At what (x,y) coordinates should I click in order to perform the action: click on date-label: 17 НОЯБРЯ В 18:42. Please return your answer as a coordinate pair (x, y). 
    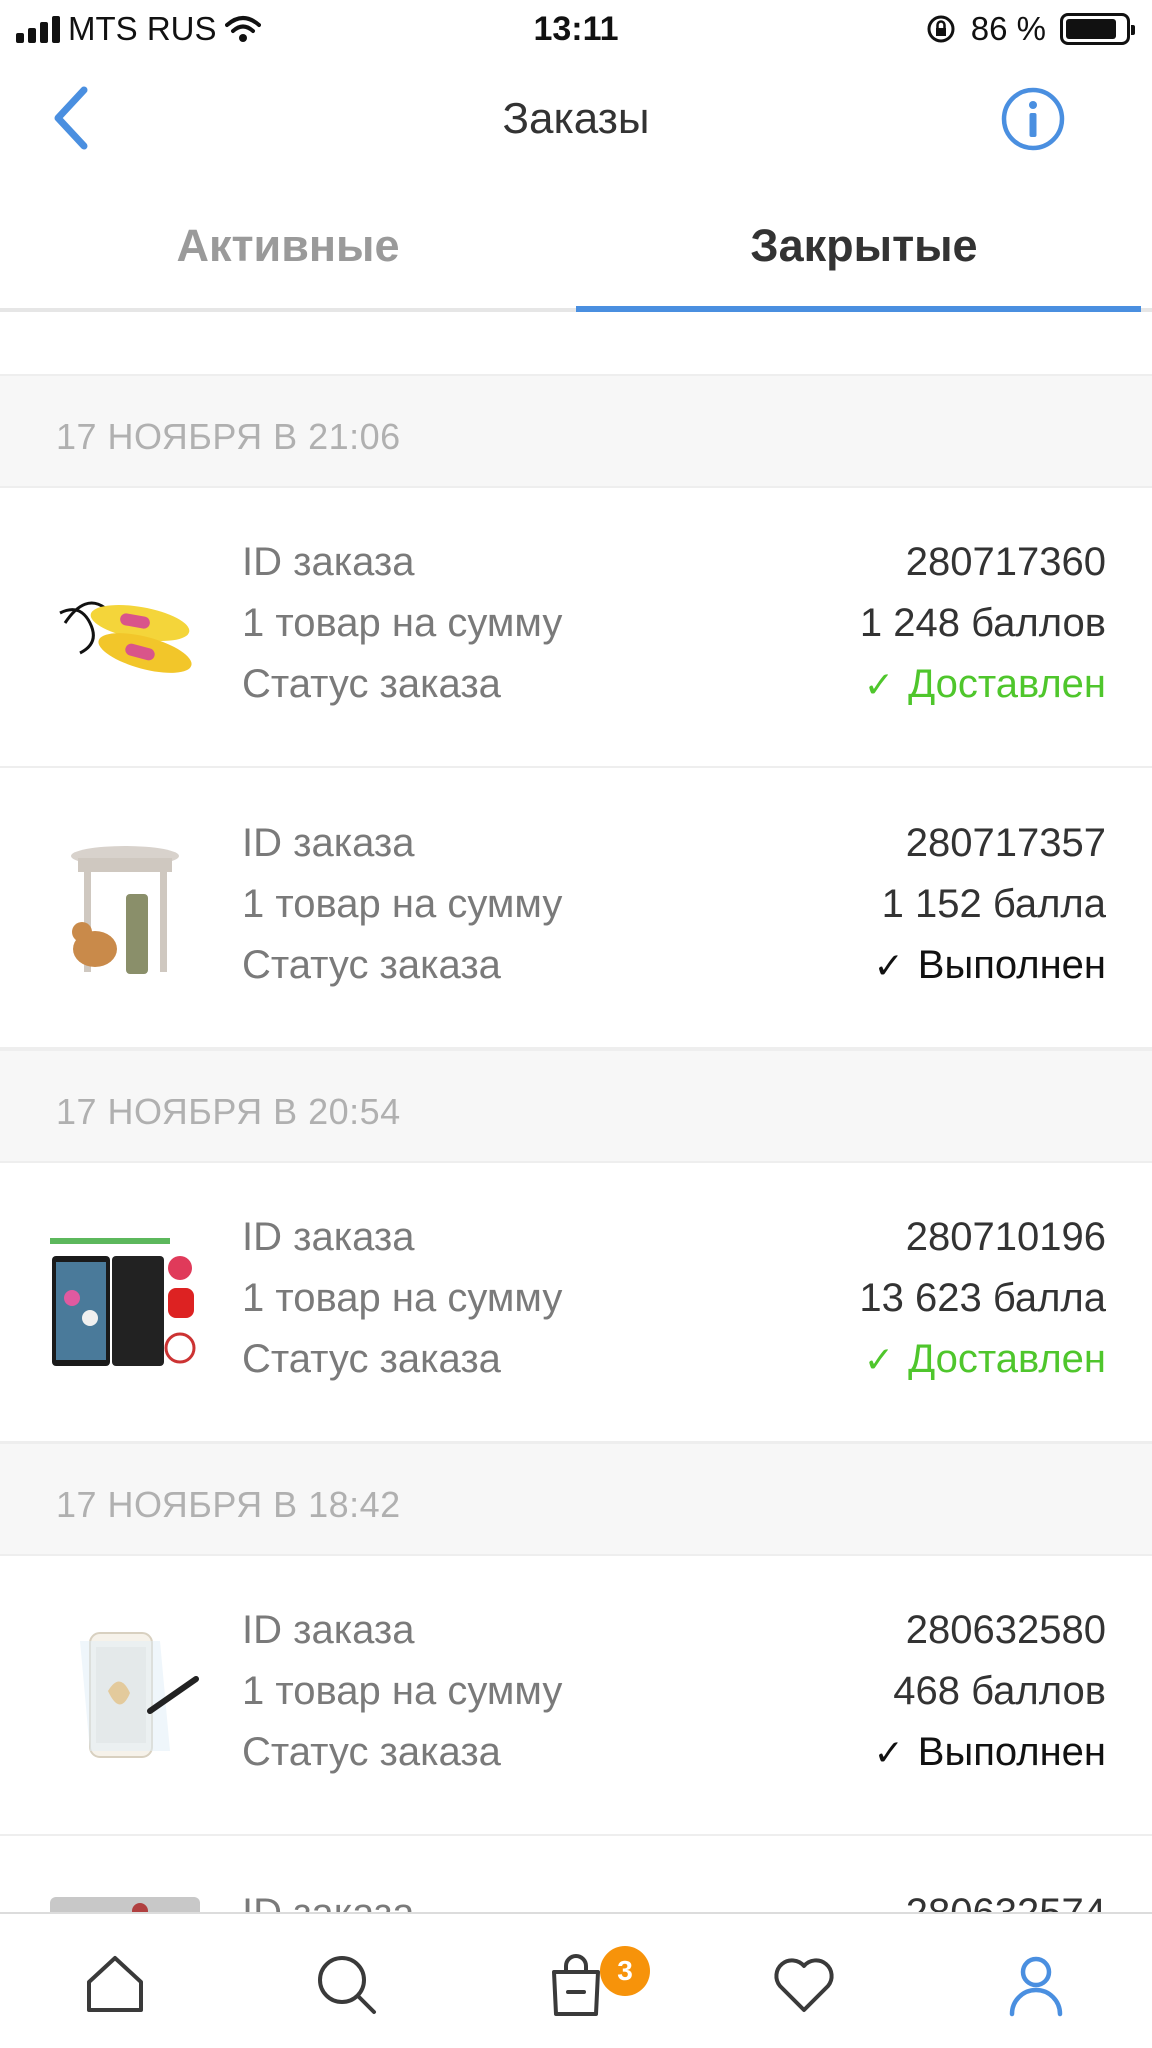
    Looking at the image, I should click on (228, 1504).